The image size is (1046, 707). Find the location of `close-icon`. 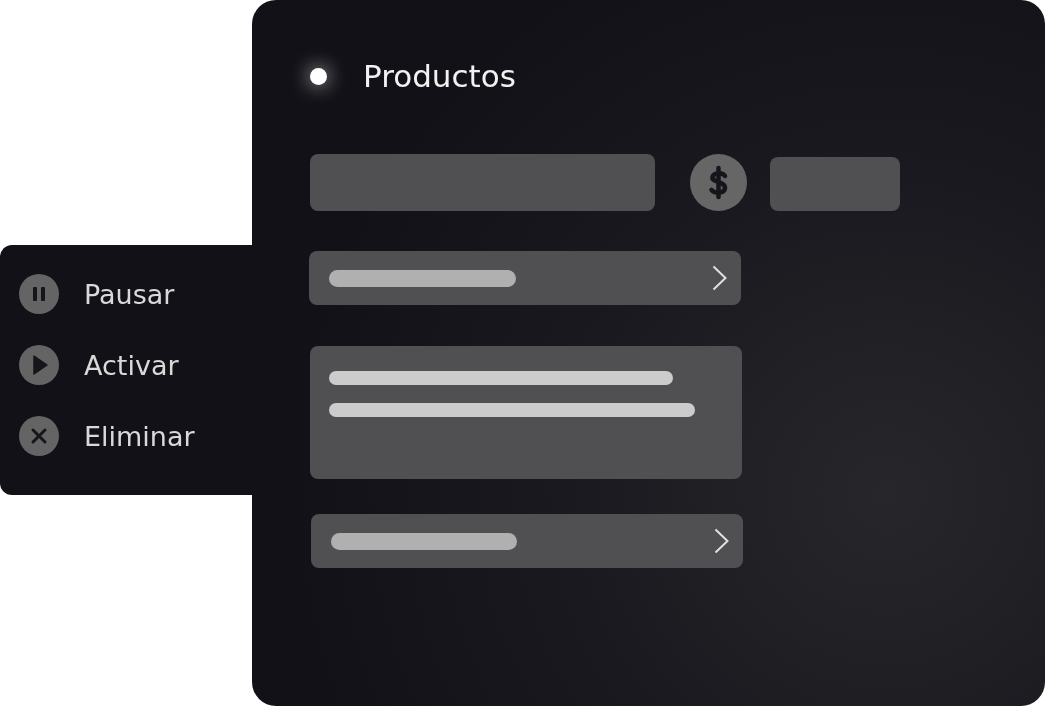

close-icon is located at coordinates (39, 436).